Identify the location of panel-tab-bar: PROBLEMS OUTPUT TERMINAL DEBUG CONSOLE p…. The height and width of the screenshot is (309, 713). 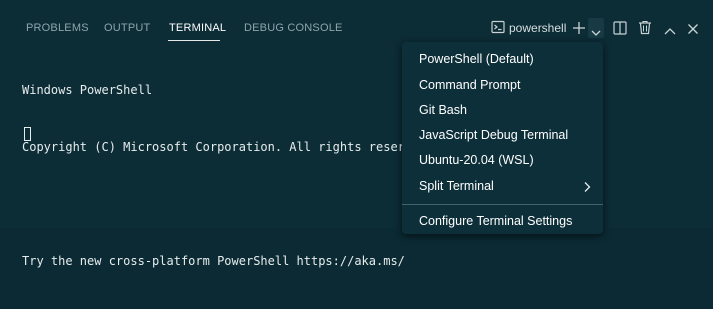
(356, 23).